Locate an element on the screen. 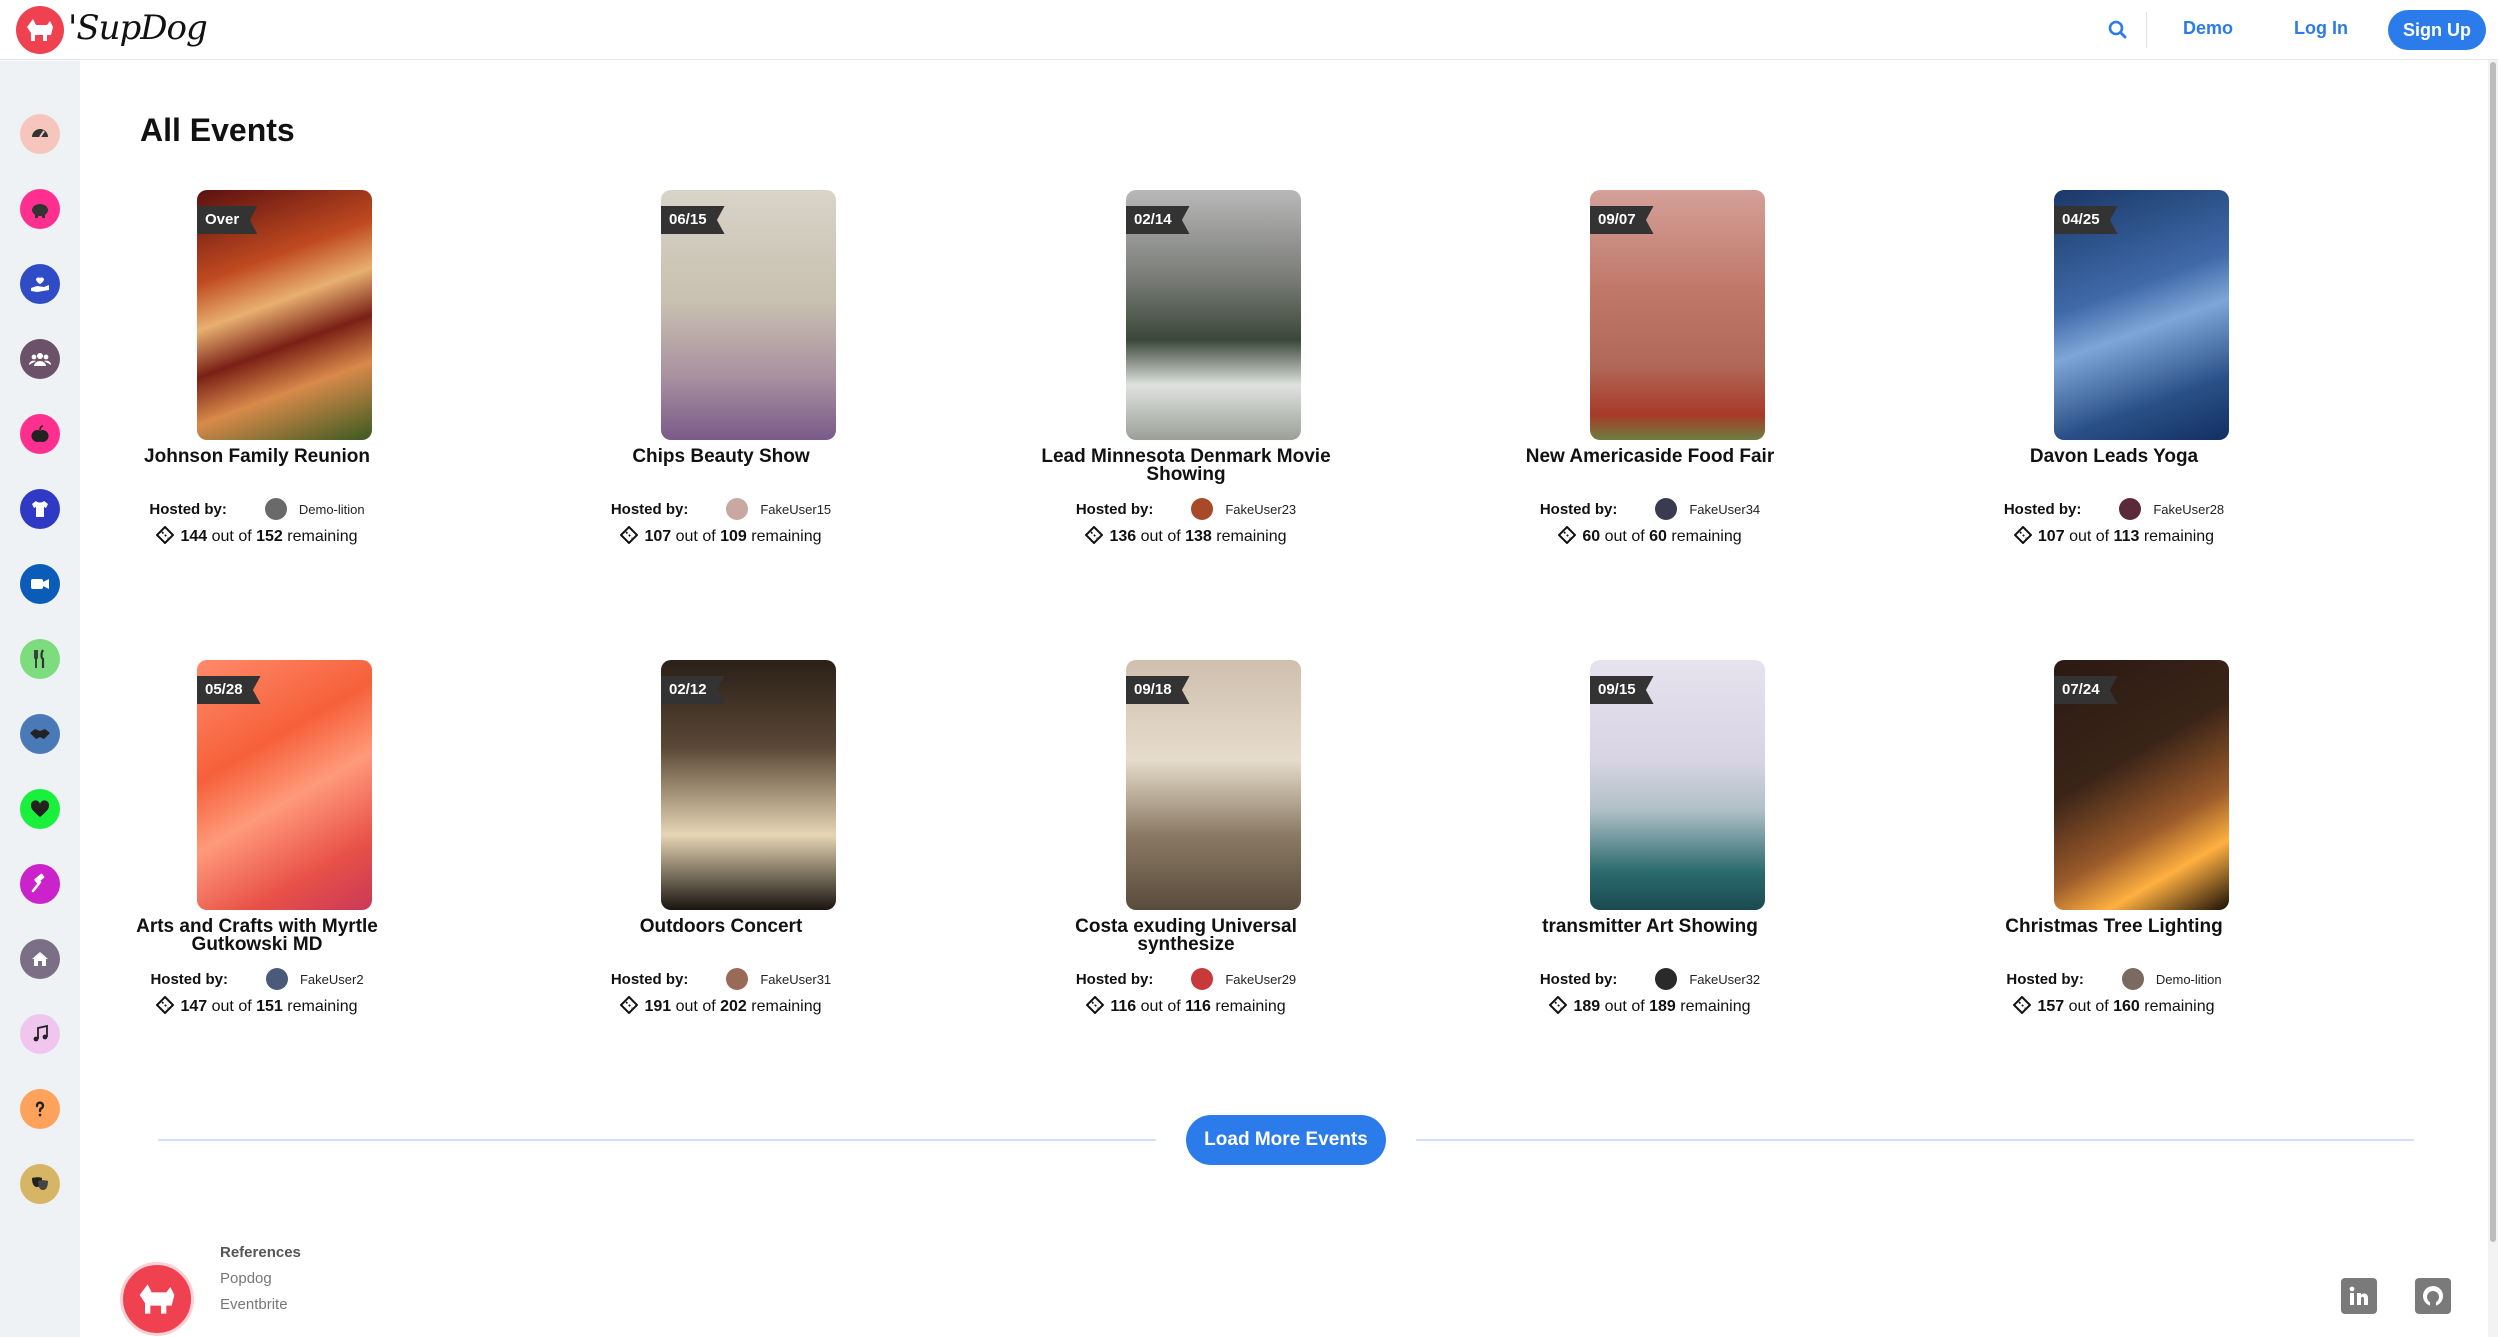 This screenshot has height=1337, width=2498. tickets-remaining: 157 out of 160 remaining is located at coordinates (2114, 1006).